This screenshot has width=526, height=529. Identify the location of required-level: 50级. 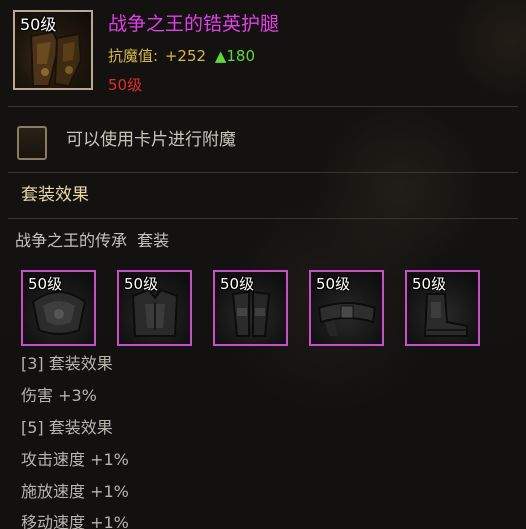
(125, 85).